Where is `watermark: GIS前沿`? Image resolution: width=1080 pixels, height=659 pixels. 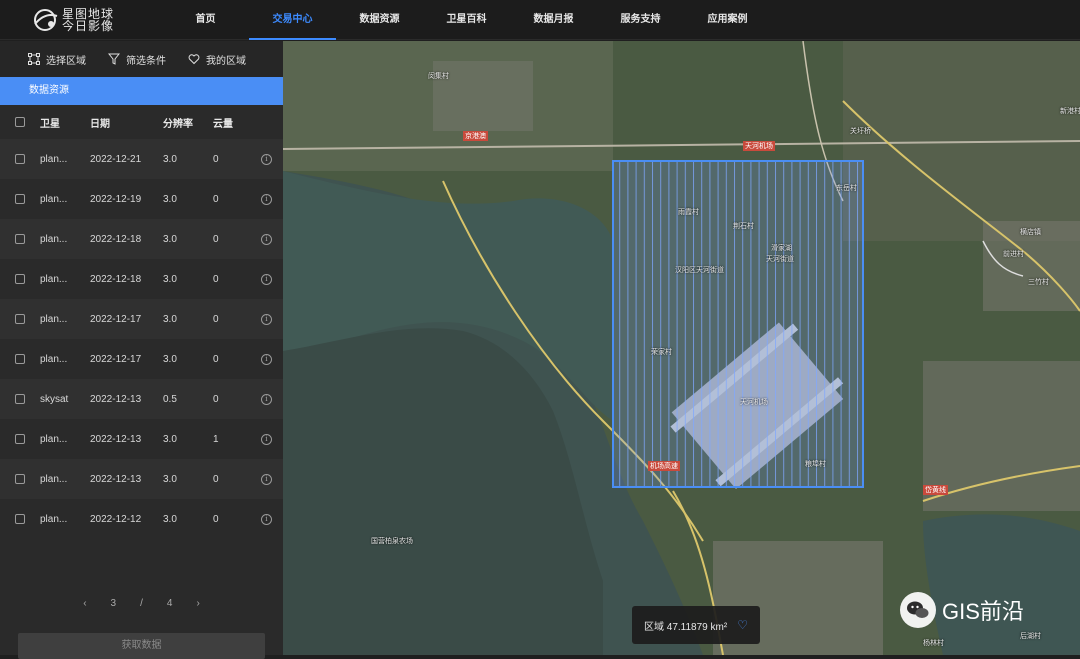 watermark: GIS前沿 is located at coordinates (962, 610).